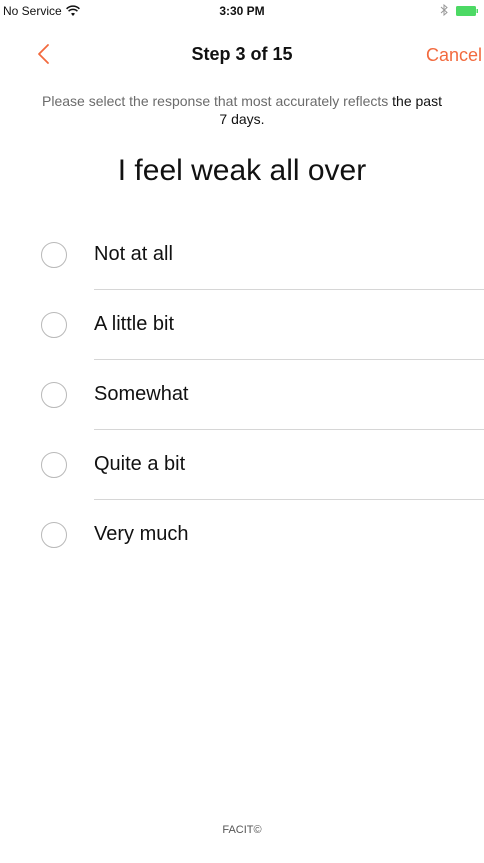 The height and width of the screenshot is (863, 484). I want to click on option-quite-a-bit: Quite a bit, so click(242, 465).